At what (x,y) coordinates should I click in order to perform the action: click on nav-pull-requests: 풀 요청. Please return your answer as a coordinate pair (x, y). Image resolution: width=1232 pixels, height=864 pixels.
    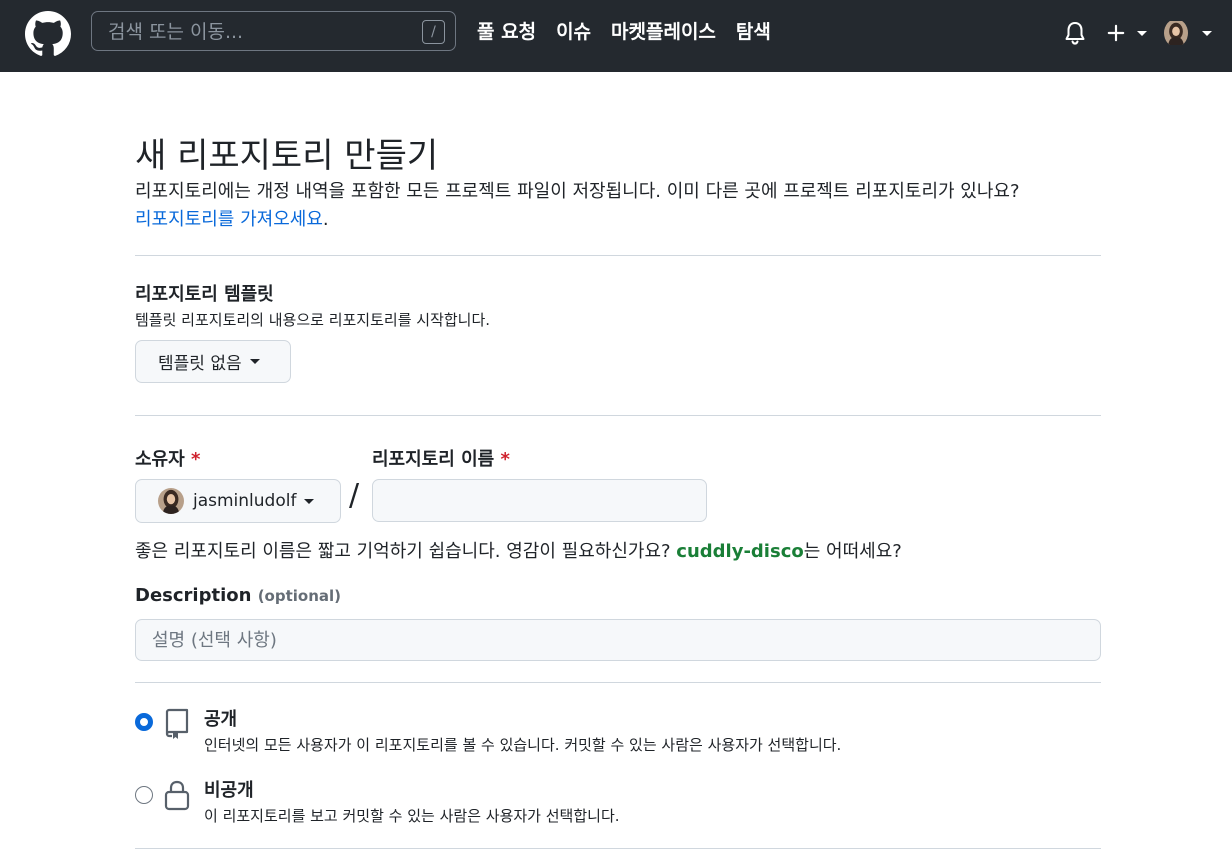
    Looking at the image, I should click on (506, 32).